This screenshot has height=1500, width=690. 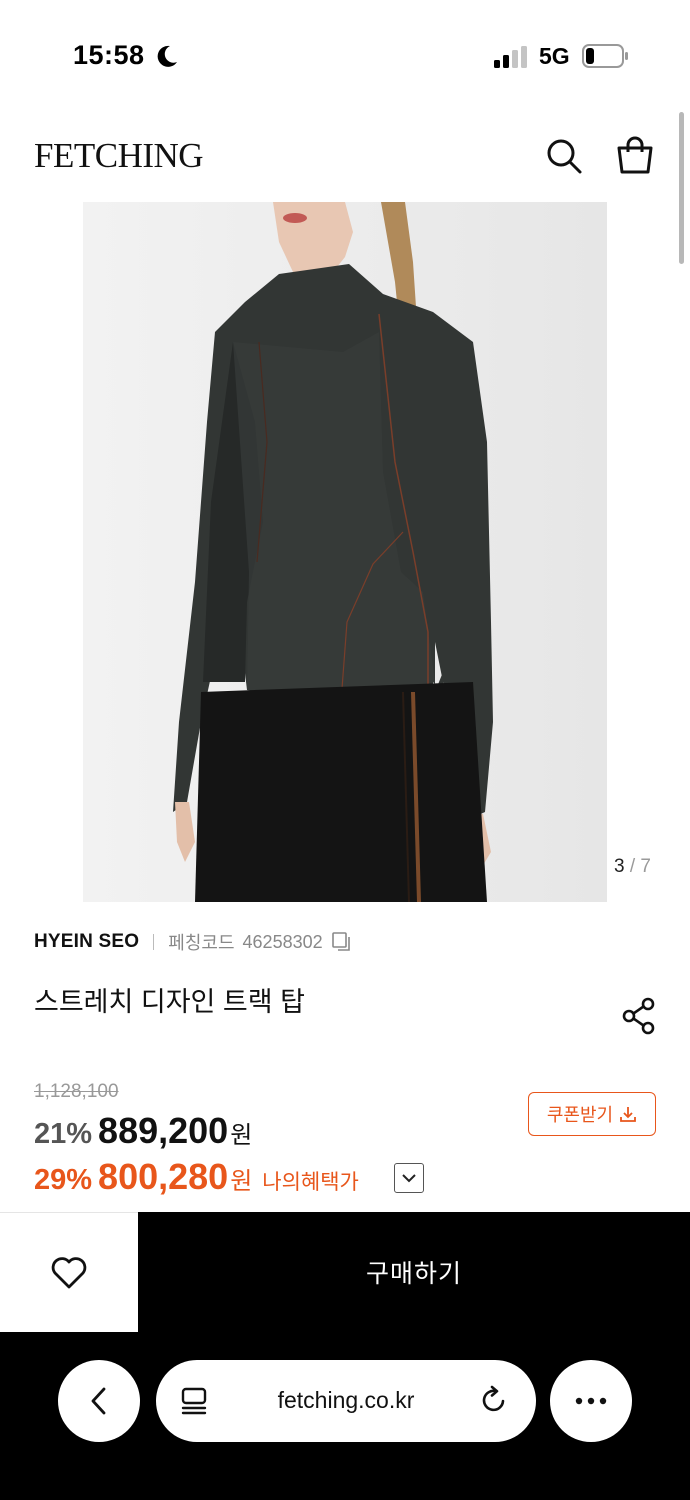 I want to click on divider, so click(x=154, y=942).